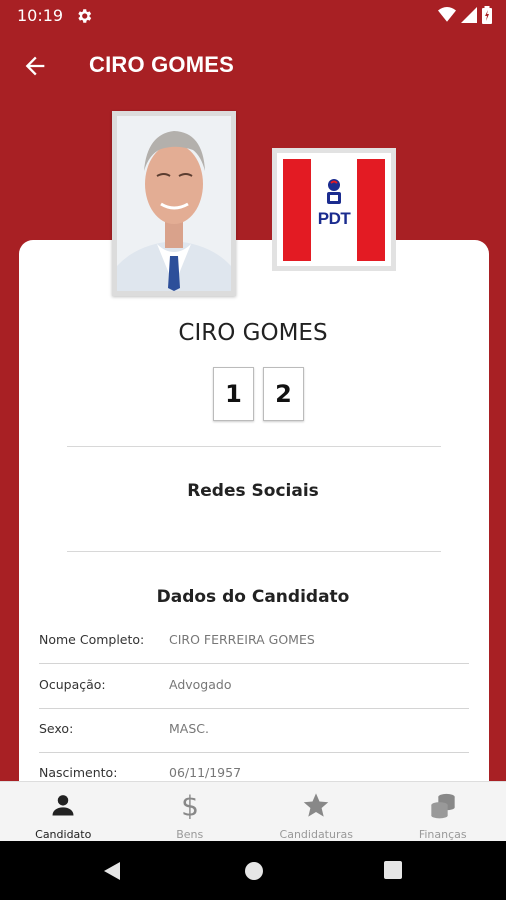 The image size is (506, 900). I want to click on star-icon, so click(316, 805).